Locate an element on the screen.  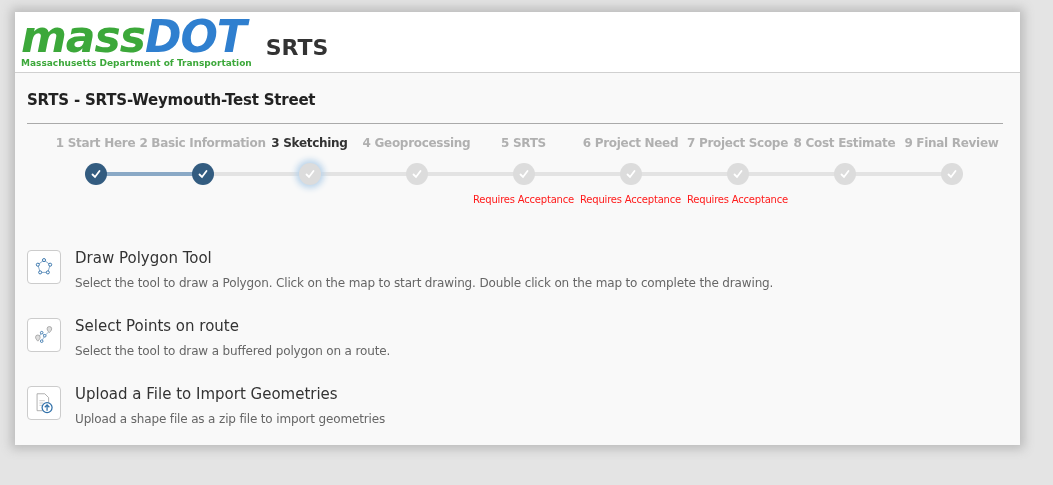
tool-title: Select Points on route is located at coordinates (157, 326).